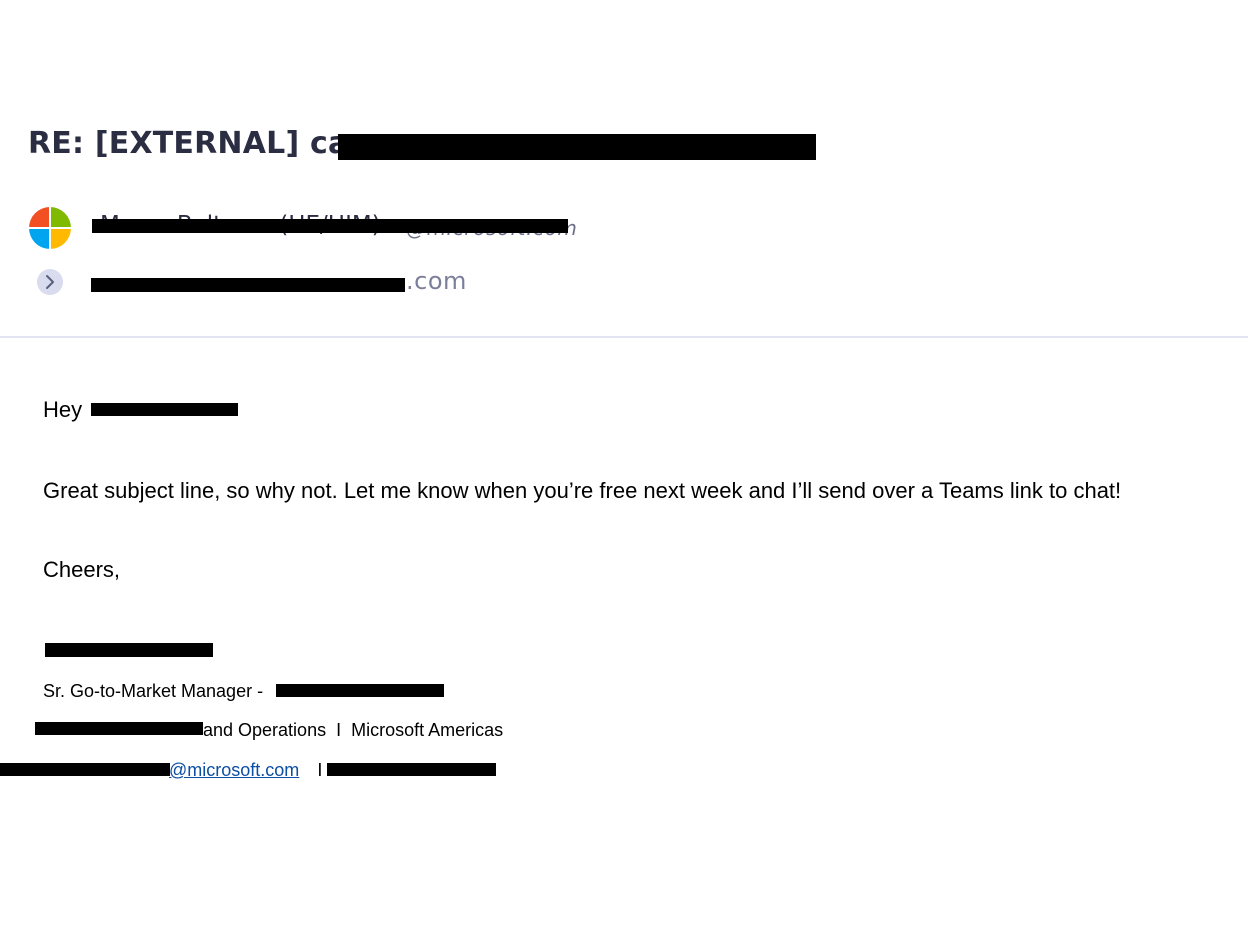 This screenshot has width=1248, height=928. What do you see at coordinates (624, 337) in the screenshot?
I see `header-divider` at bounding box center [624, 337].